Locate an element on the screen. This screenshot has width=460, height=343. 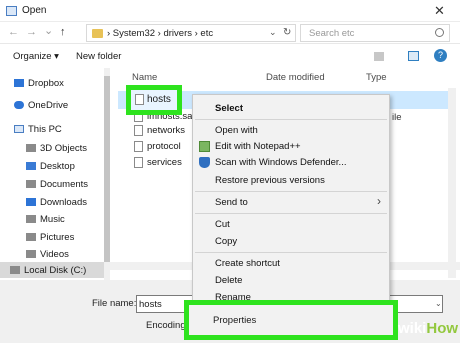
close-button: ✕ is located at coordinates (439, 11).